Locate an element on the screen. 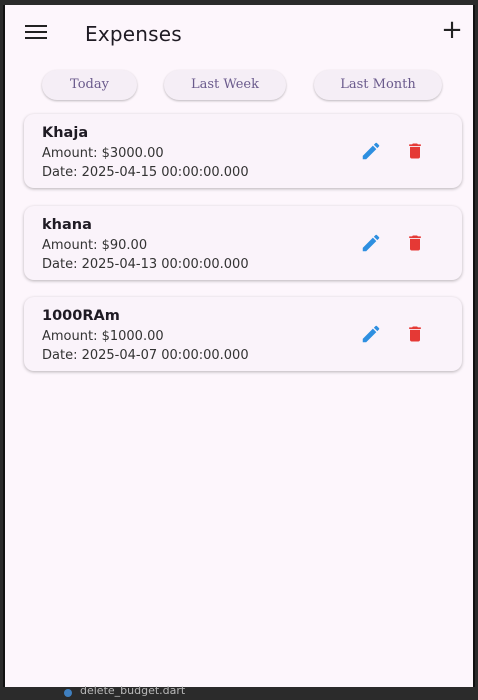  app-bar: Expenses + is located at coordinates (239, 35).